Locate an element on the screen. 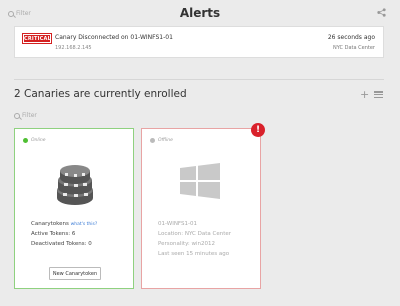 The image size is (400, 306). status-label: Offline is located at coordinates (165, 140).